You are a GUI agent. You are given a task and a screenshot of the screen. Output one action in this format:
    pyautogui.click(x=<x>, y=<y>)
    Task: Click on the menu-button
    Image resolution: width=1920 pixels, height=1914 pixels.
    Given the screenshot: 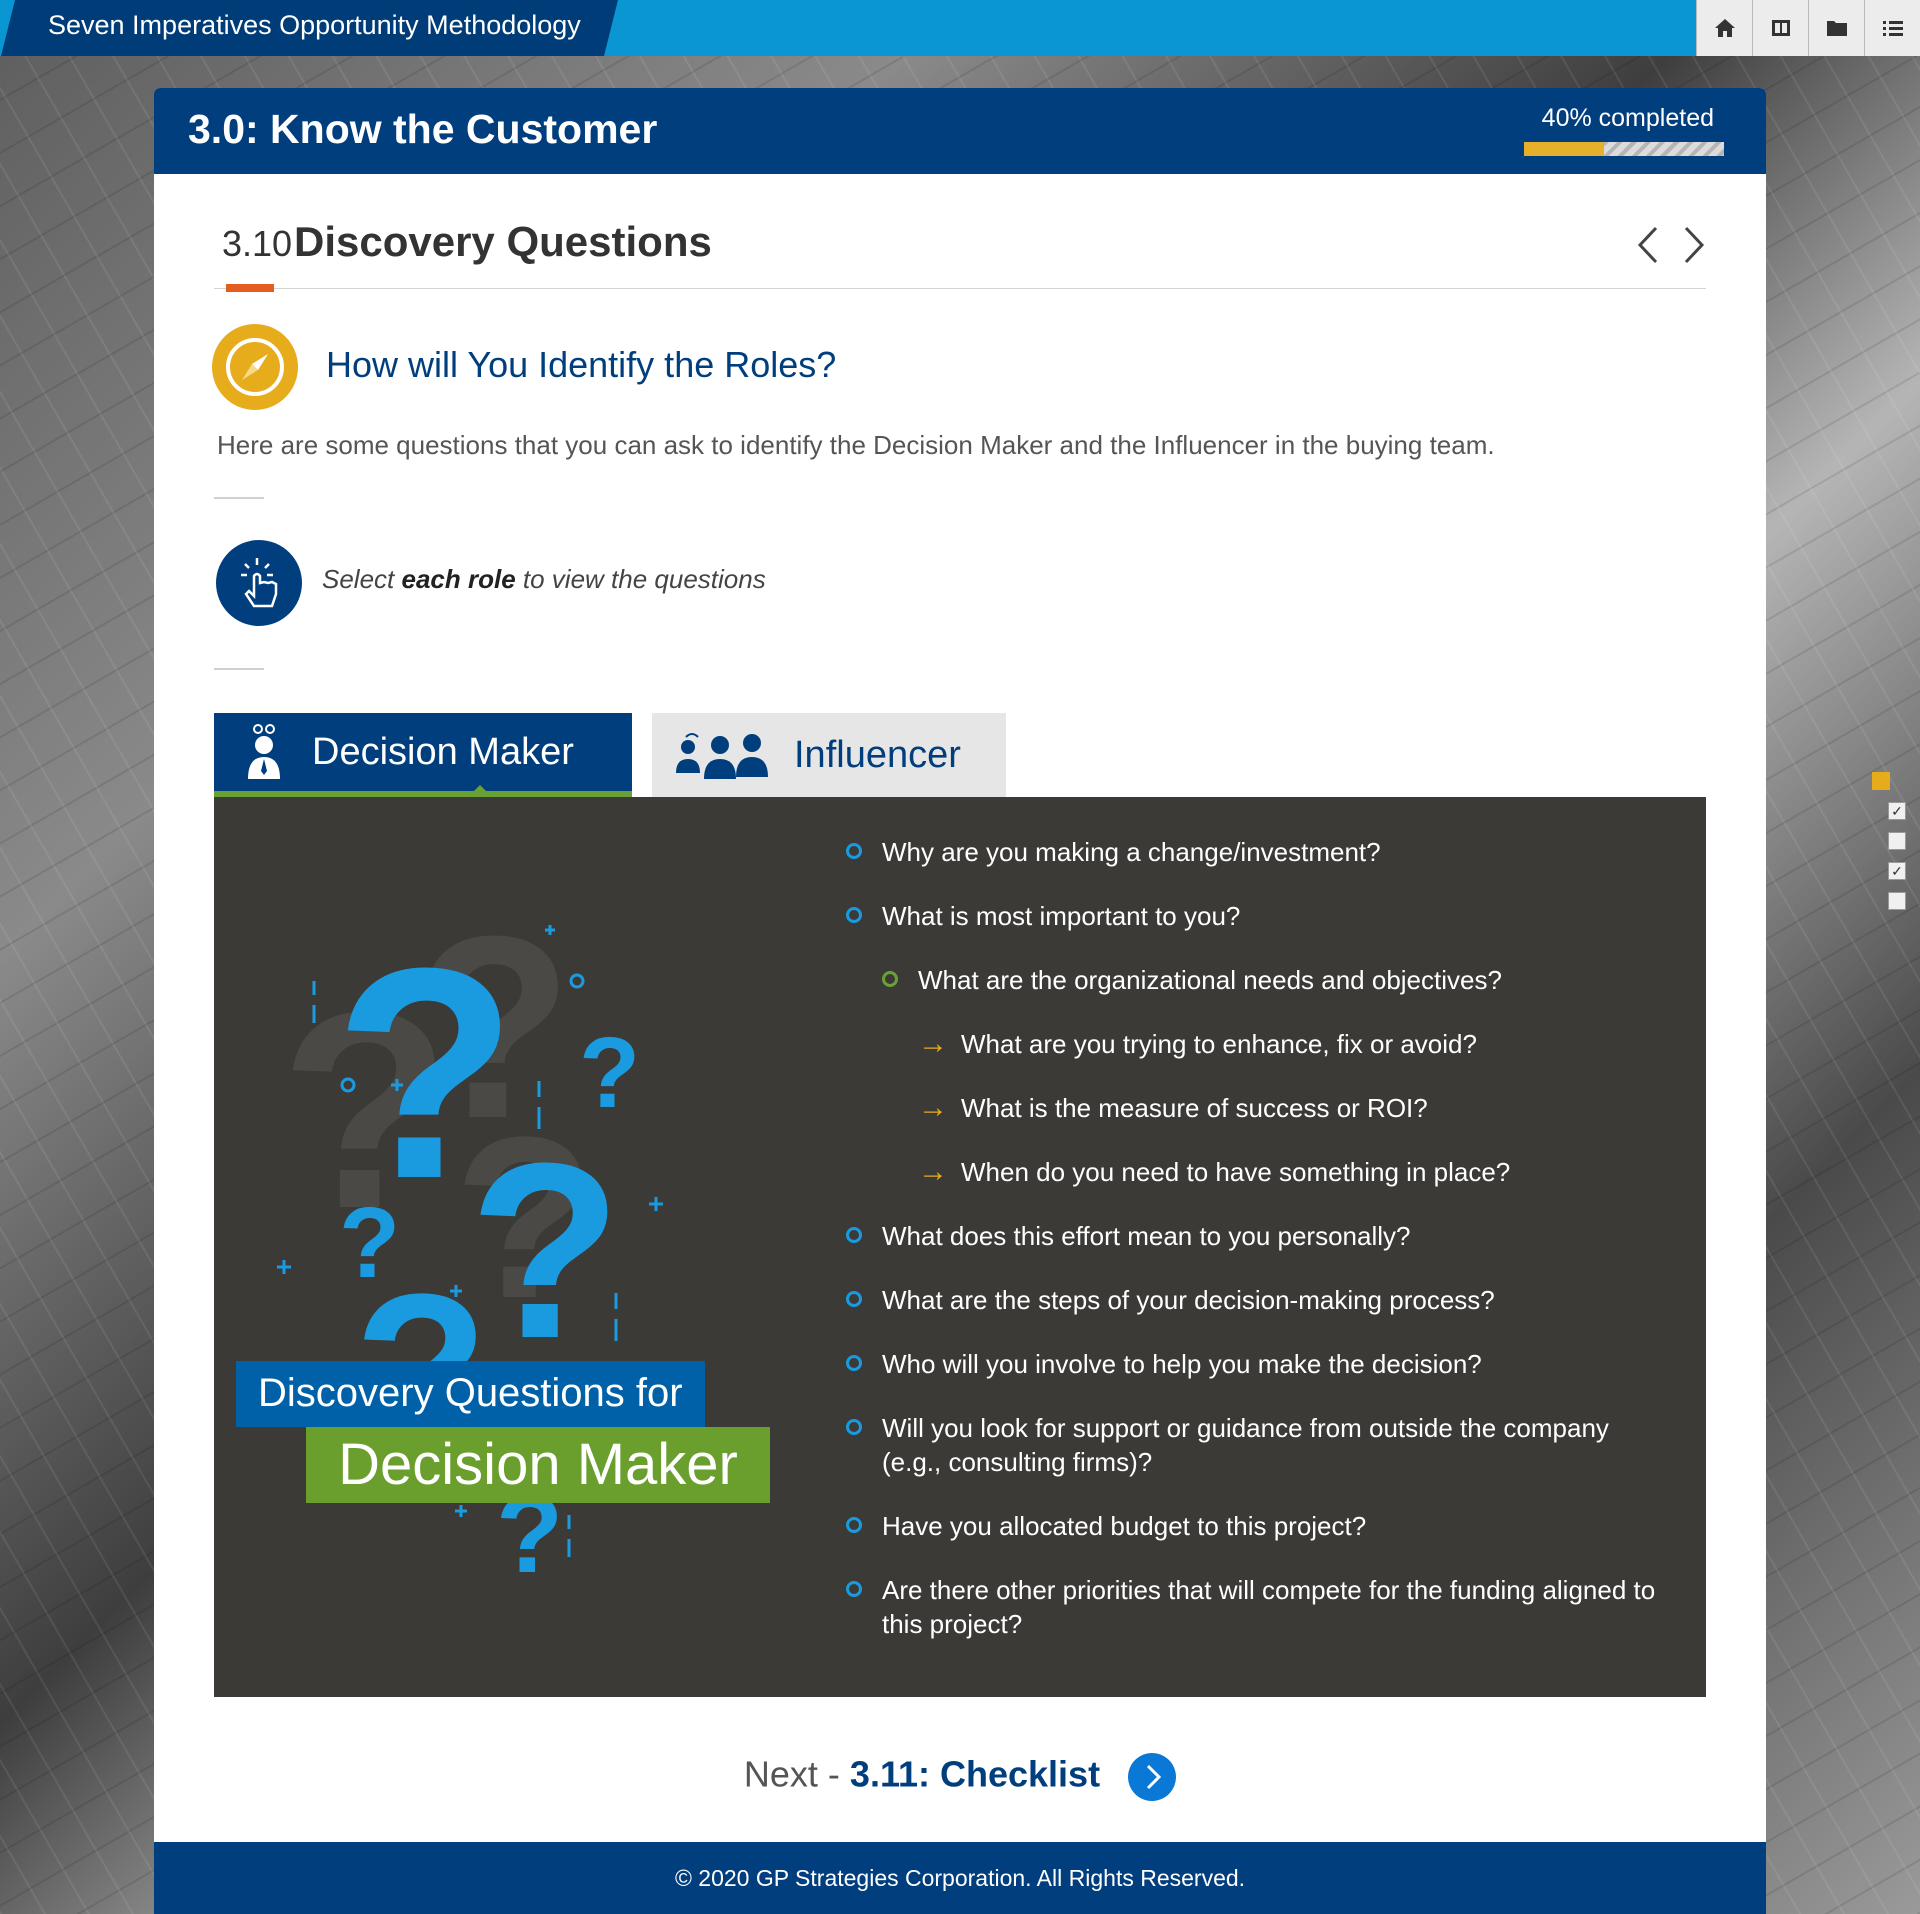 What is the action you would take?
    pyautogui.click(x=1892, y=28)
    